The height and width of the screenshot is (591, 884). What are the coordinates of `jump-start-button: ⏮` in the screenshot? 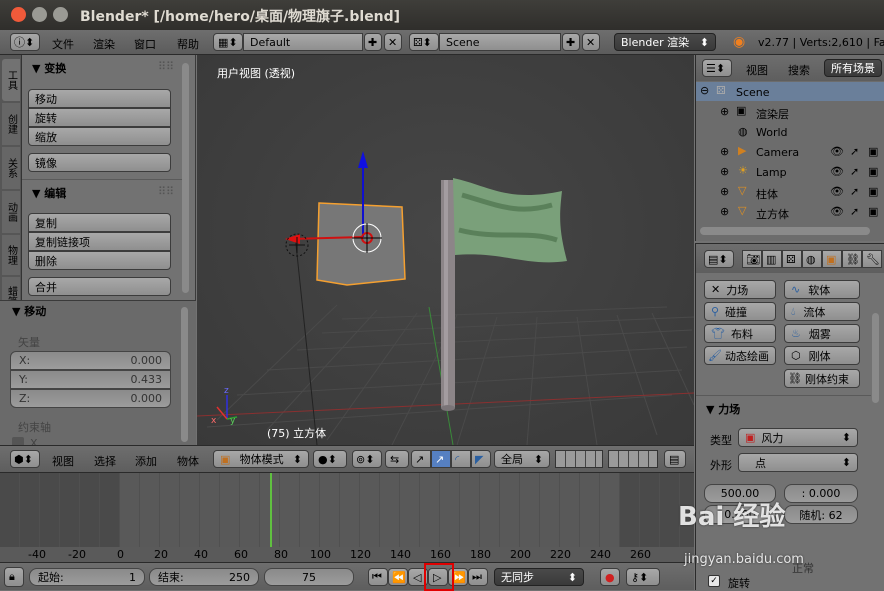 It's located at (378, 577).